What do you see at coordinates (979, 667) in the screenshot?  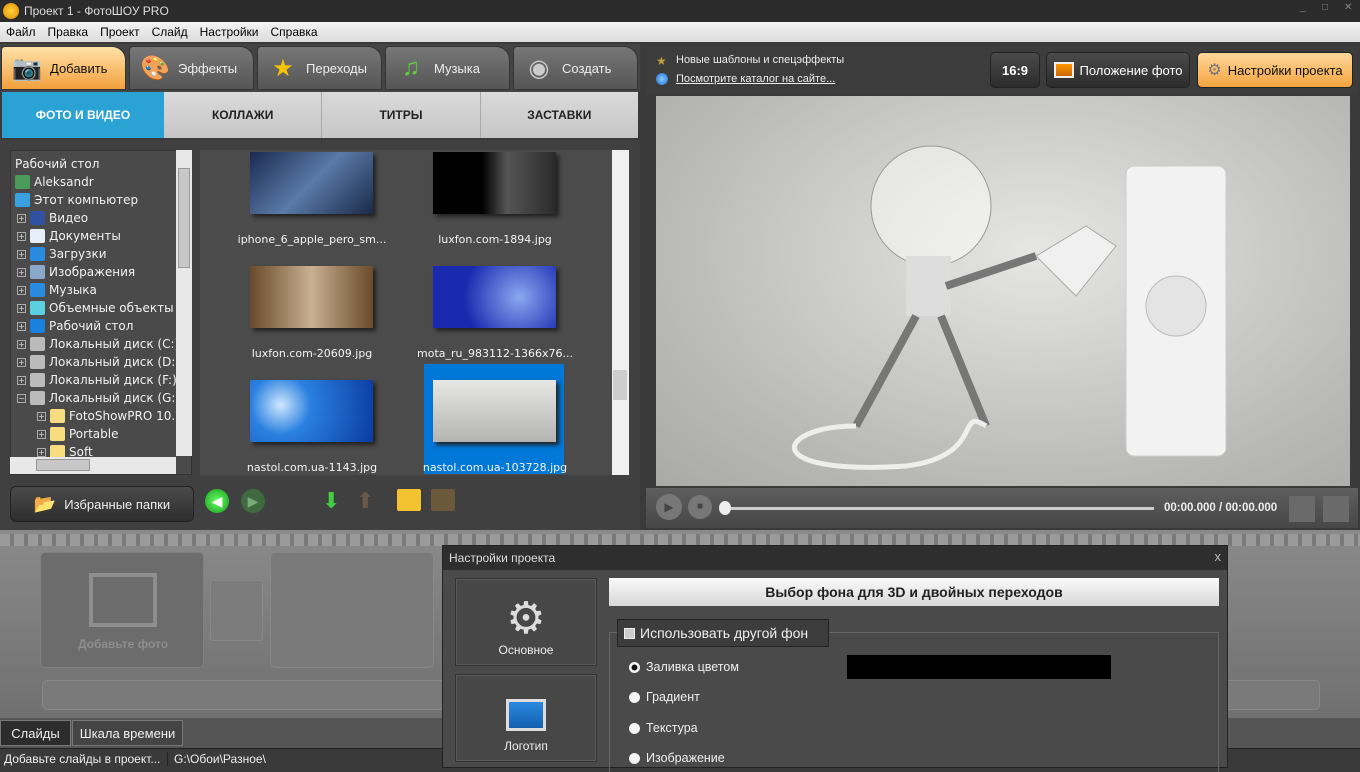 I see `fill-color-swatch` at bounding box center [979, 667].